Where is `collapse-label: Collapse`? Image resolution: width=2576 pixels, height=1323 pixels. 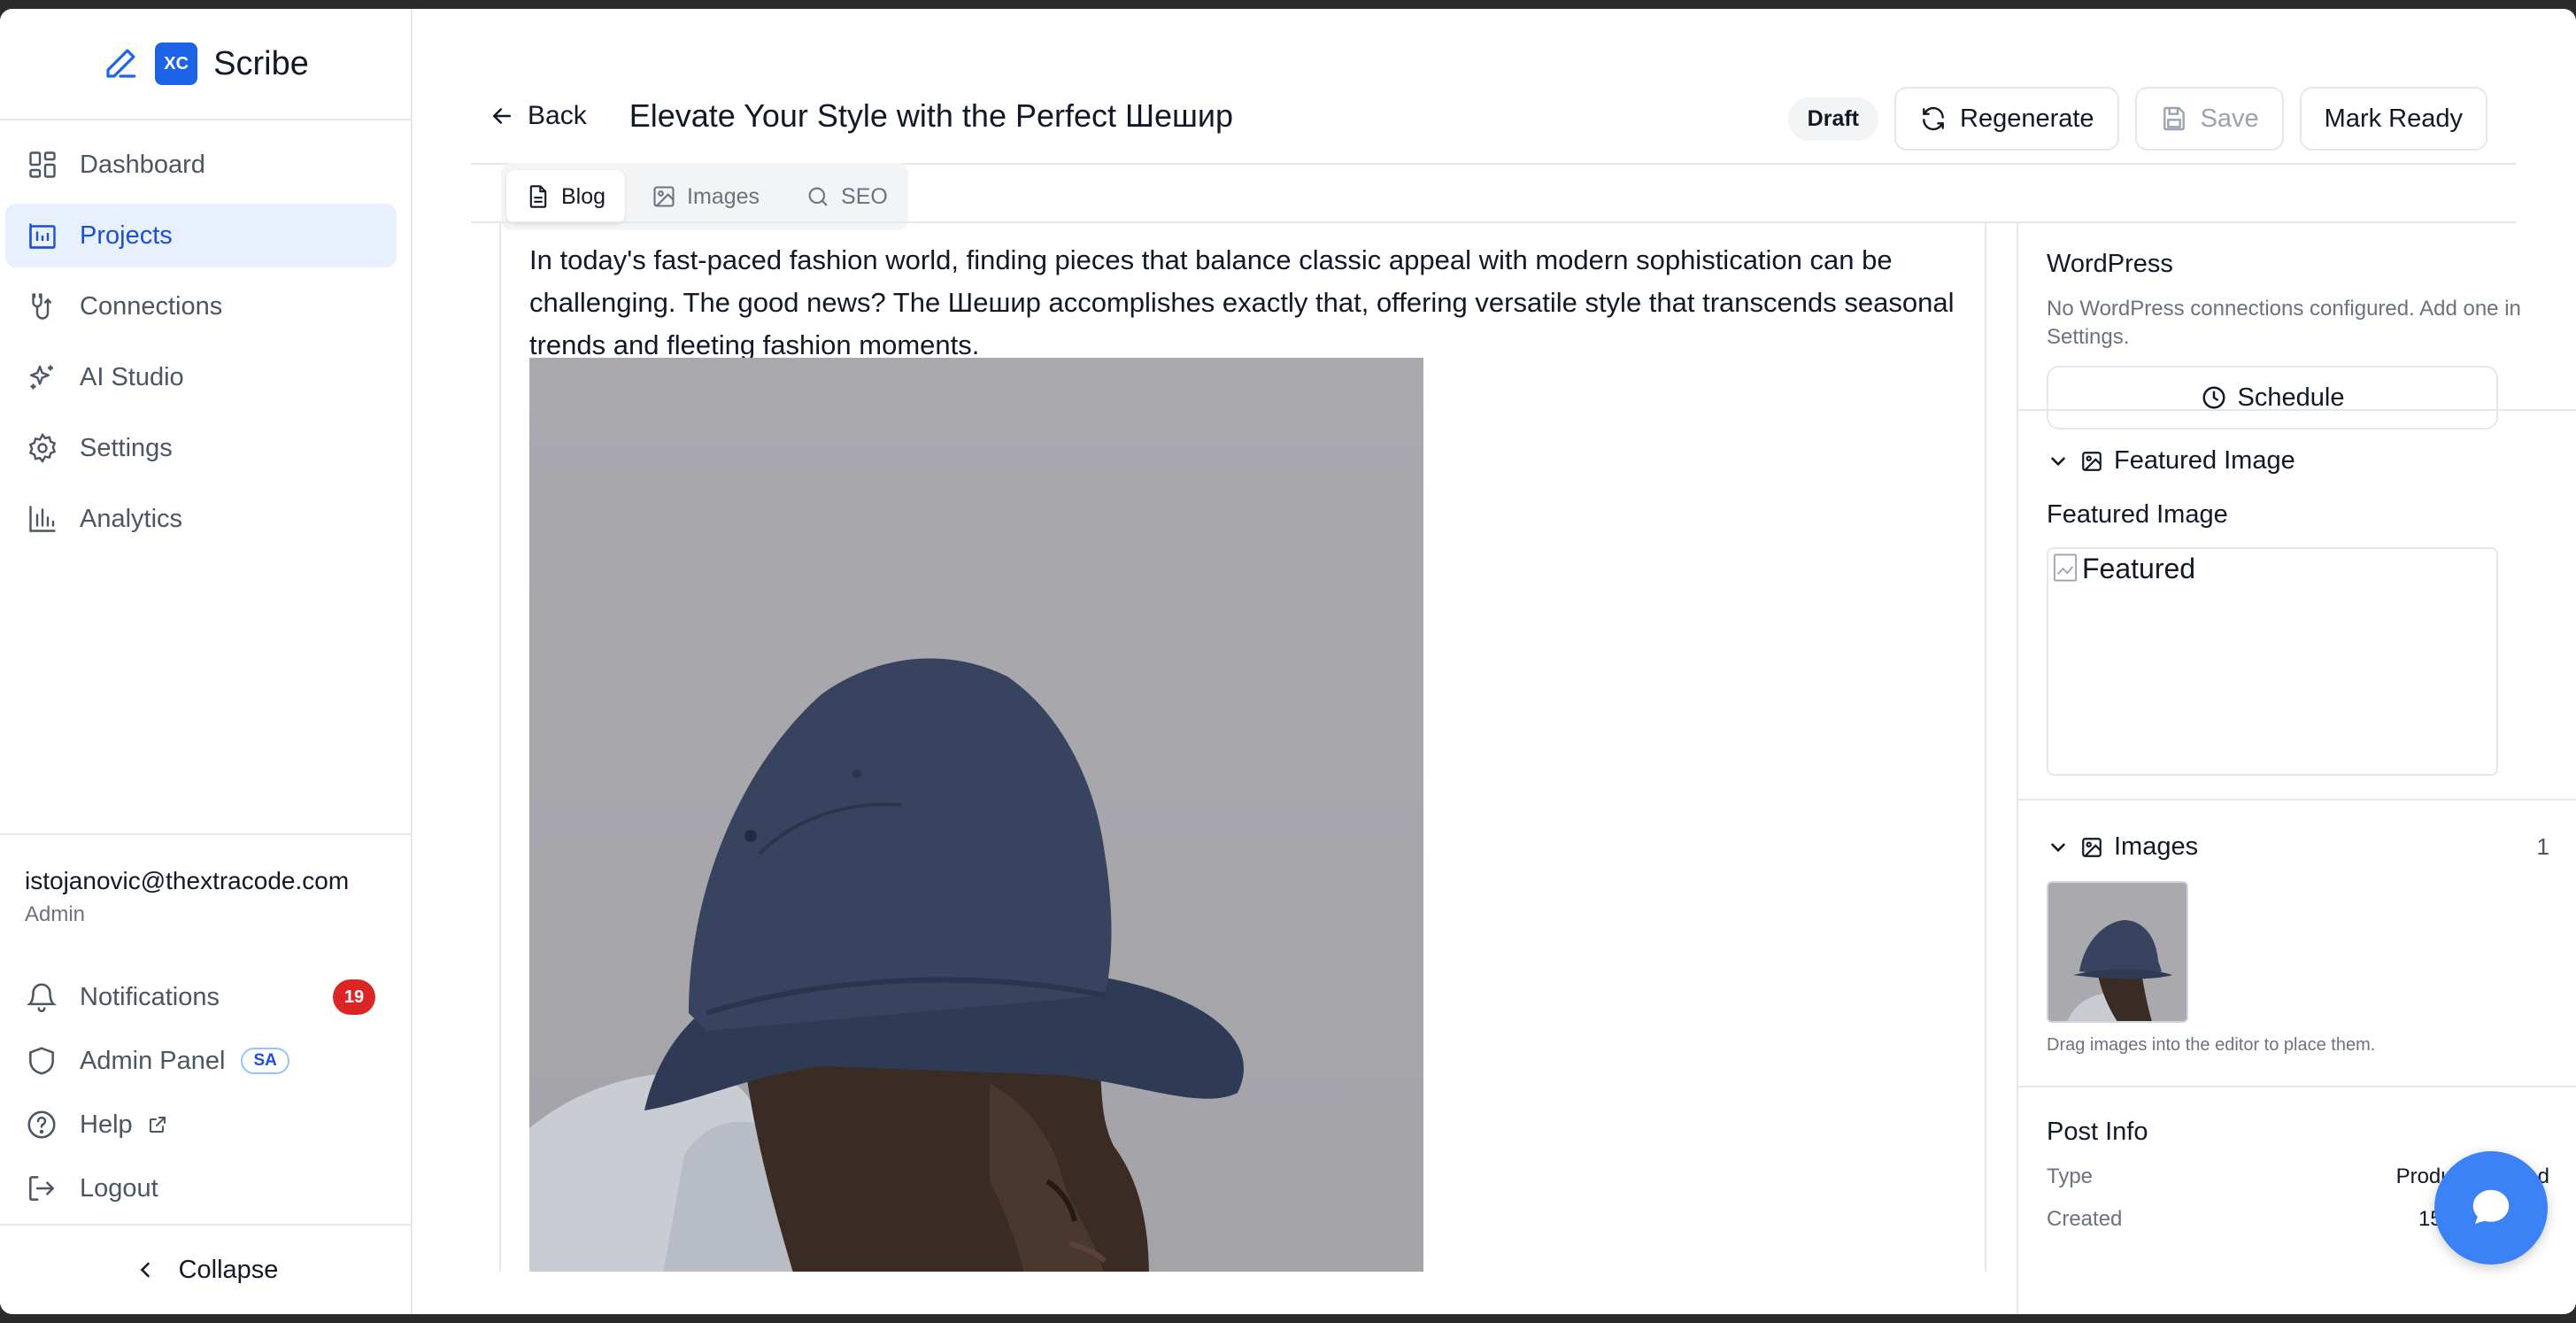 collapse-label: Collapse is located at coordinates (228, 1269).